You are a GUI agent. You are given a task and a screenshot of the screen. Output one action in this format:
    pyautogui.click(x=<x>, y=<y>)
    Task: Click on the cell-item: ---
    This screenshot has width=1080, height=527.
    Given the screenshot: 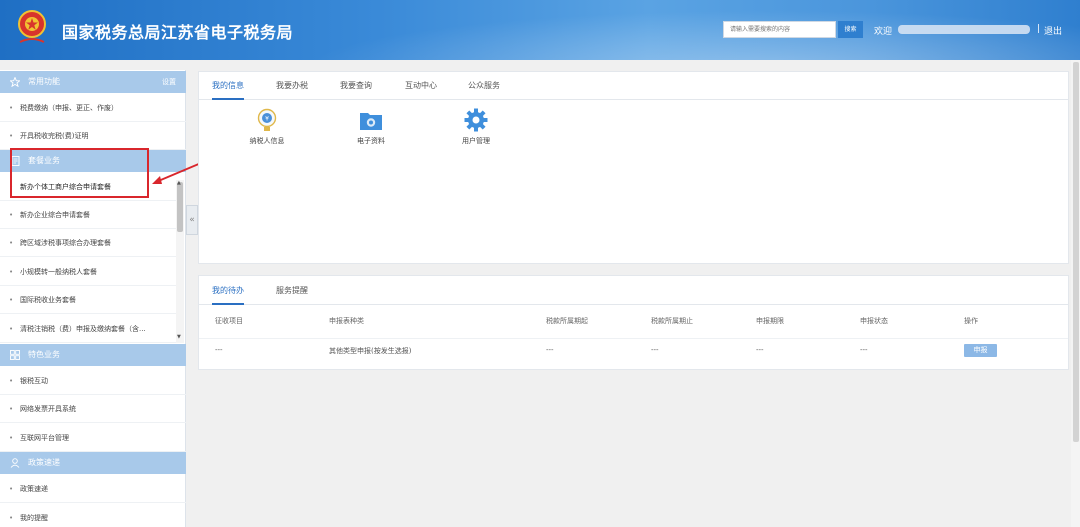 What is the action you would take?
    pyautogui.click(x=219, y=350)
    